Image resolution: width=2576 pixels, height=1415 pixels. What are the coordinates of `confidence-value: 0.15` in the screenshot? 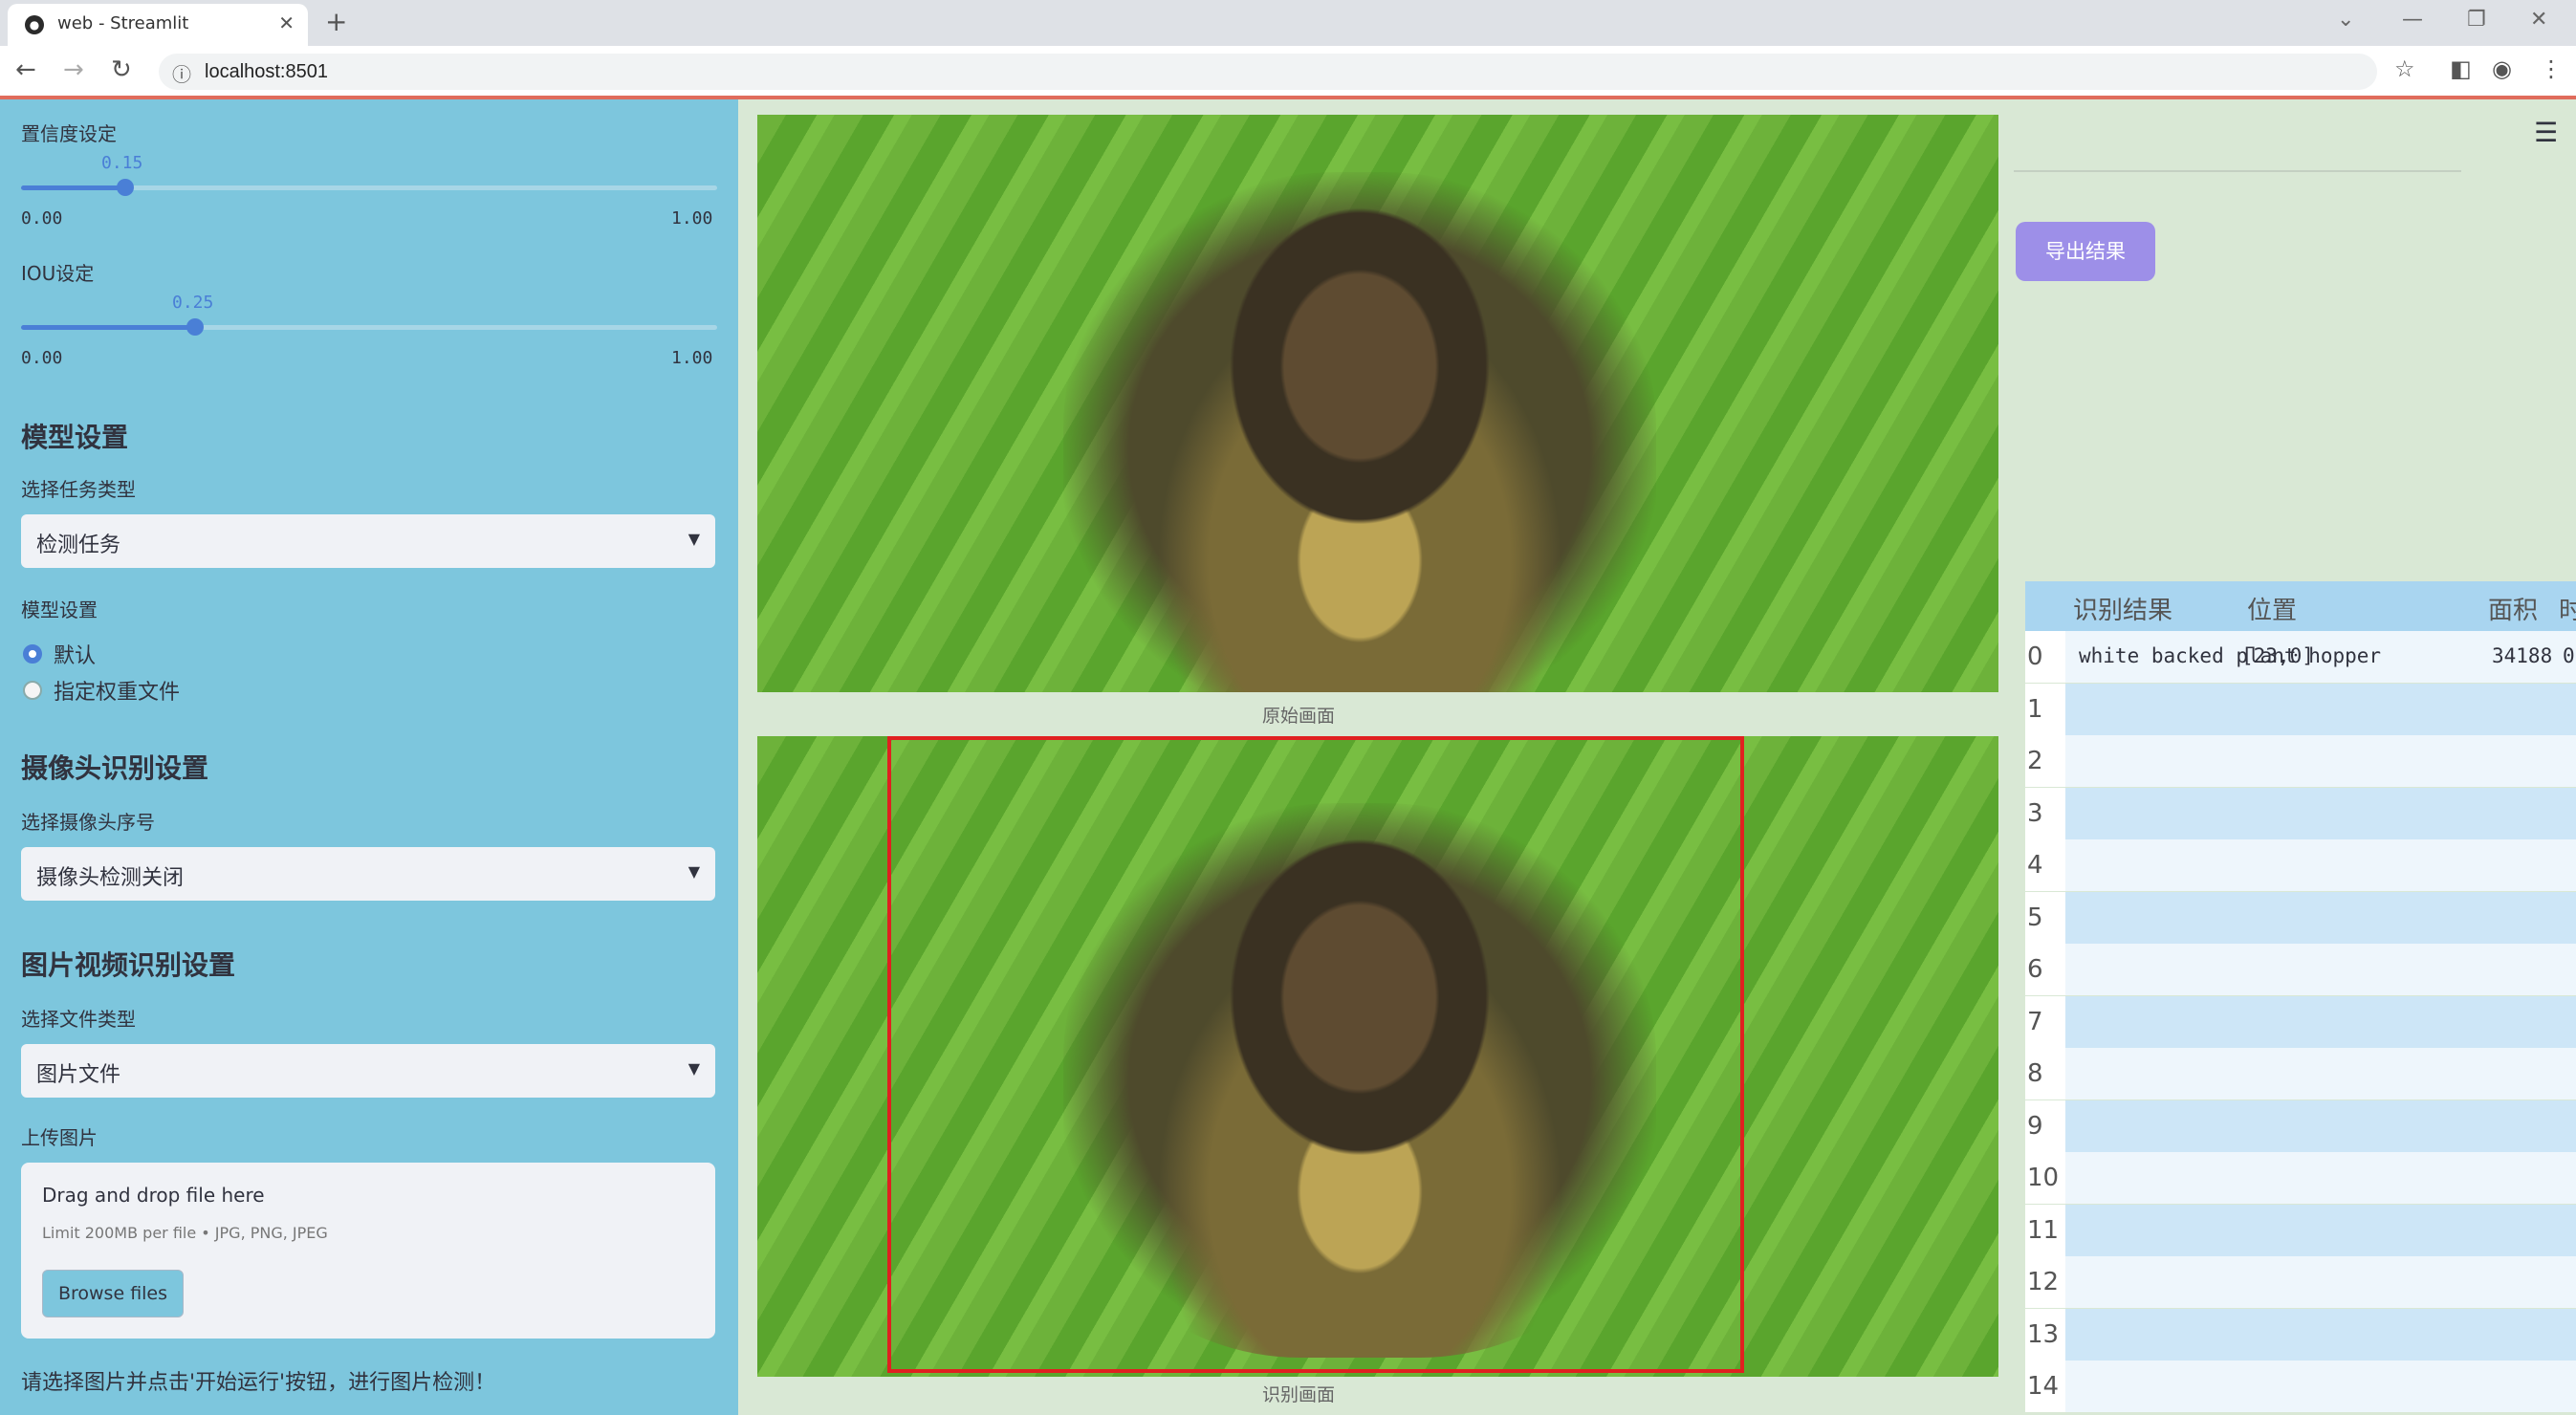 It's located at (122, 163).